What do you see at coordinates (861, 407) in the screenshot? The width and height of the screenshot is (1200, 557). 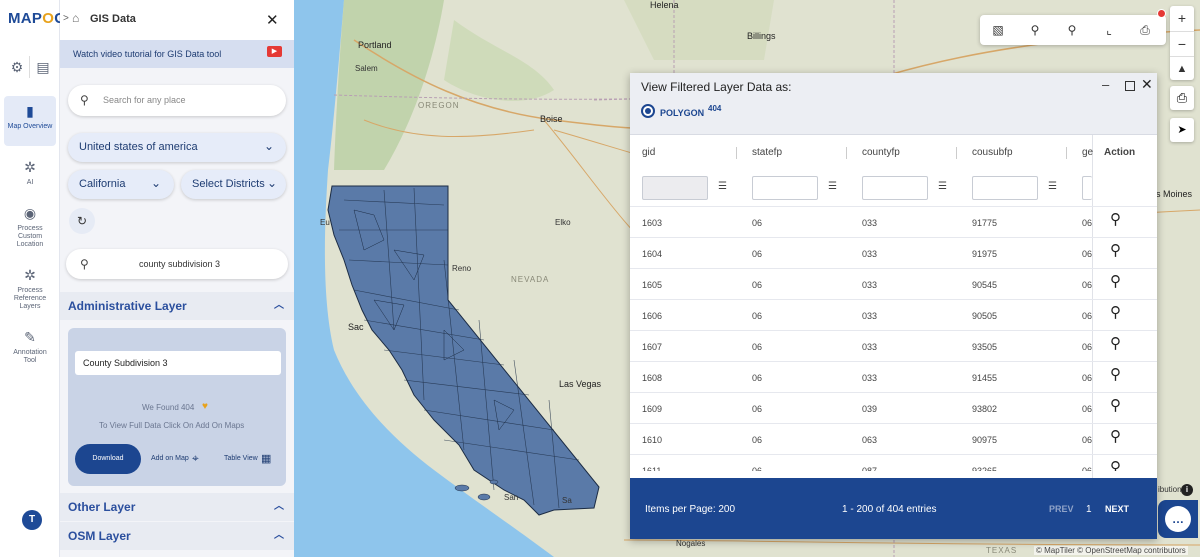 I see `table-row: 1609 06 039 93802 06` at bounding box center [861, 407].